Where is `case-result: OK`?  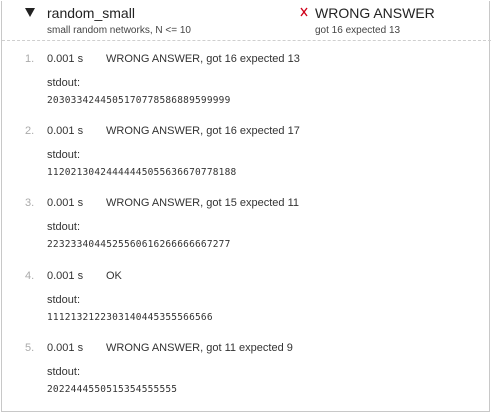
case-result: OK is located at coordinates (114, 276).